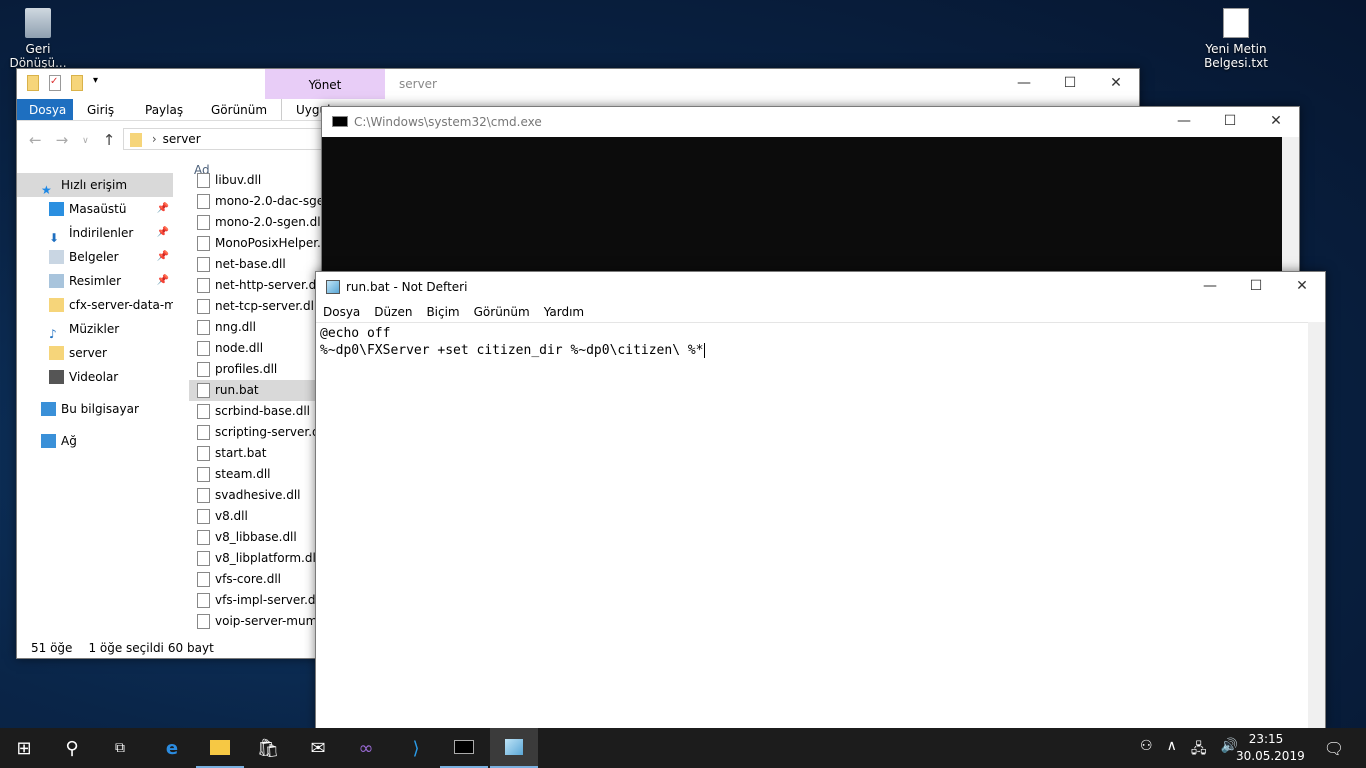 Image resolution: width=1366 pixels, height=768 pixels. Describe the element at coordinates (259, 264) in the screenshot. I see `file-item: net-base.dll` at that location.